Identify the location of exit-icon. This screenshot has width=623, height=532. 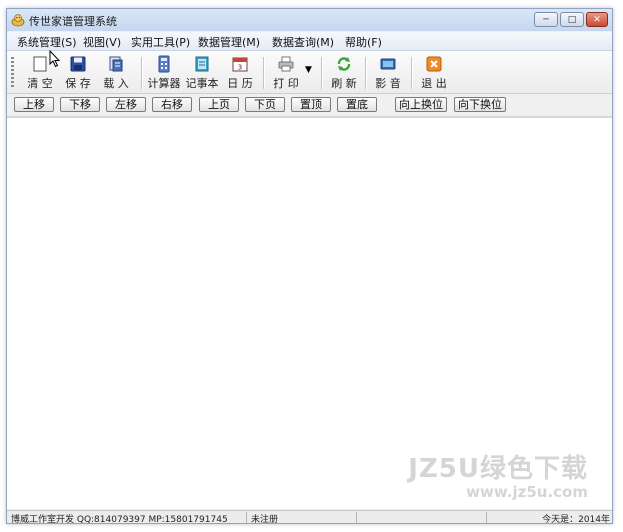
(434, 64).